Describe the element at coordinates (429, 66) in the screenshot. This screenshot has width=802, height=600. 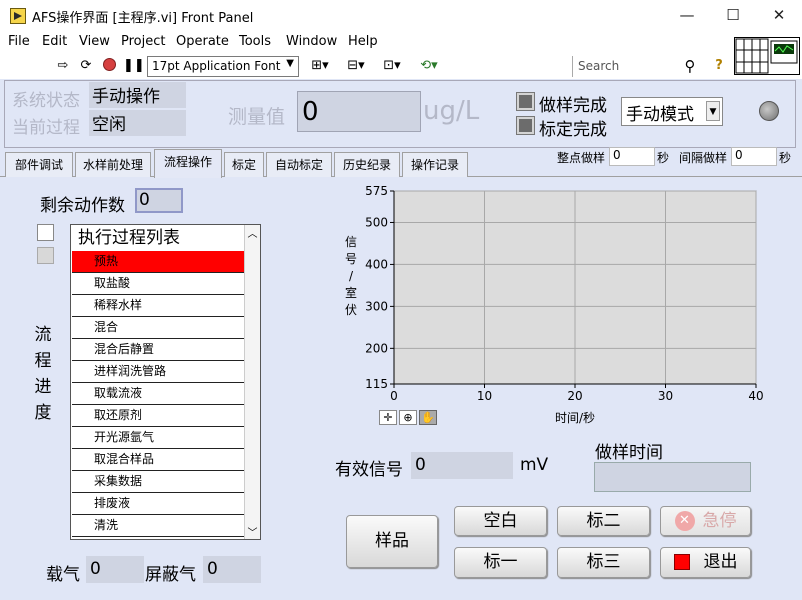
I see `reorder-icon: ⟲▾` at that location.